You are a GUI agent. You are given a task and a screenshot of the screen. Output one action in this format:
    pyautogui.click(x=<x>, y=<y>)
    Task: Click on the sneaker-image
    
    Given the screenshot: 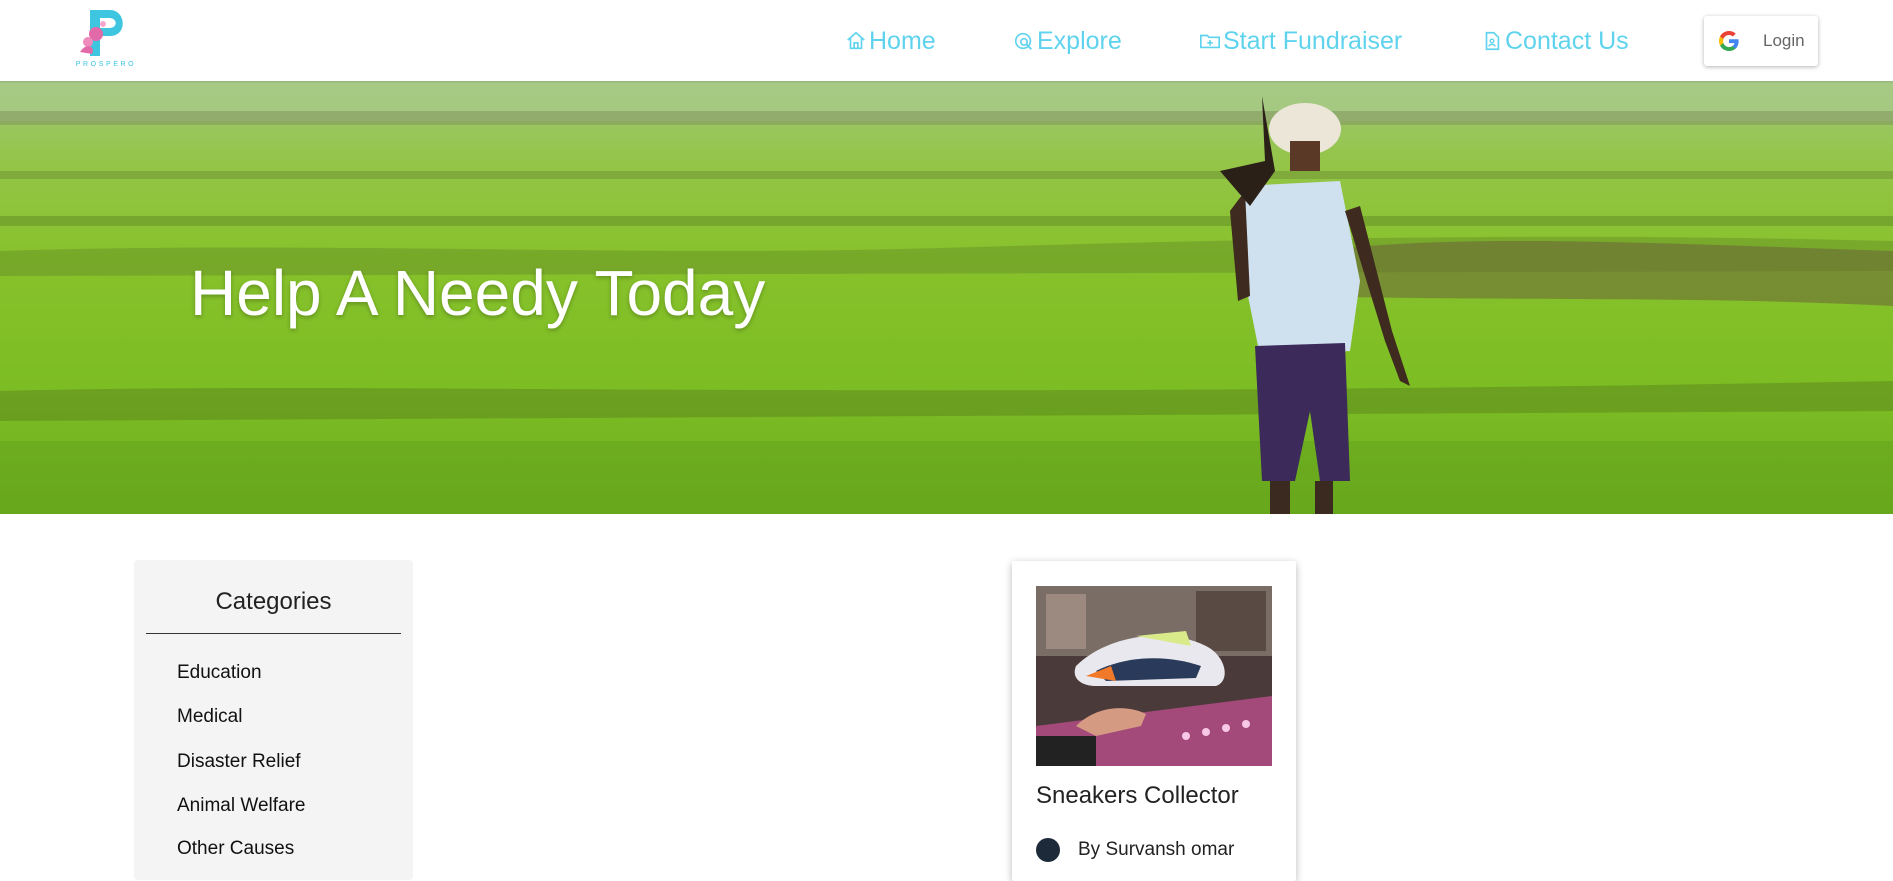 What is the action you would take?
    pyautogui.click(x=1154, y=676)
    